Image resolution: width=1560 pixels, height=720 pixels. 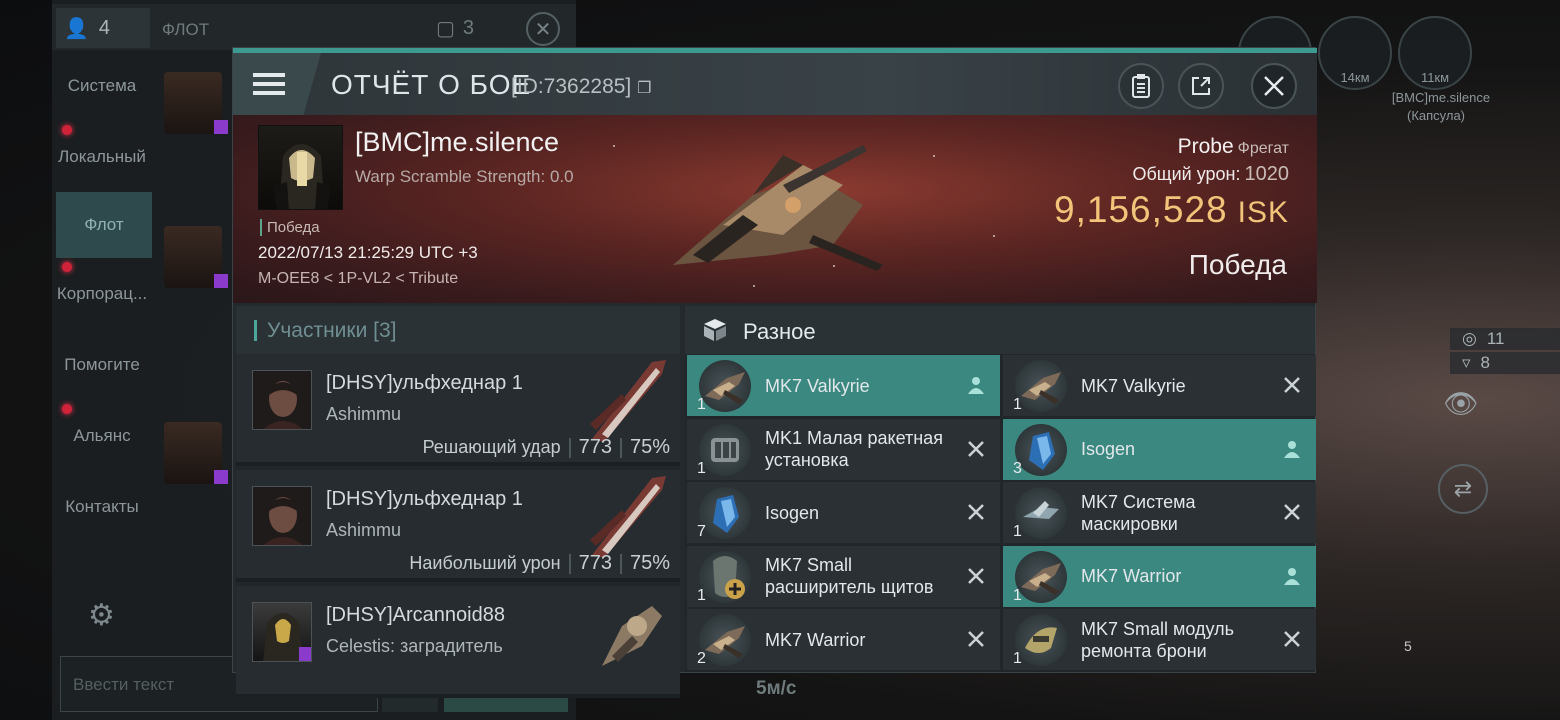 What do you see at coordinates (414, 646) in the screenshot?
I see `participant-ship: Celestis: заградитель` at bounding box center [414, 646].